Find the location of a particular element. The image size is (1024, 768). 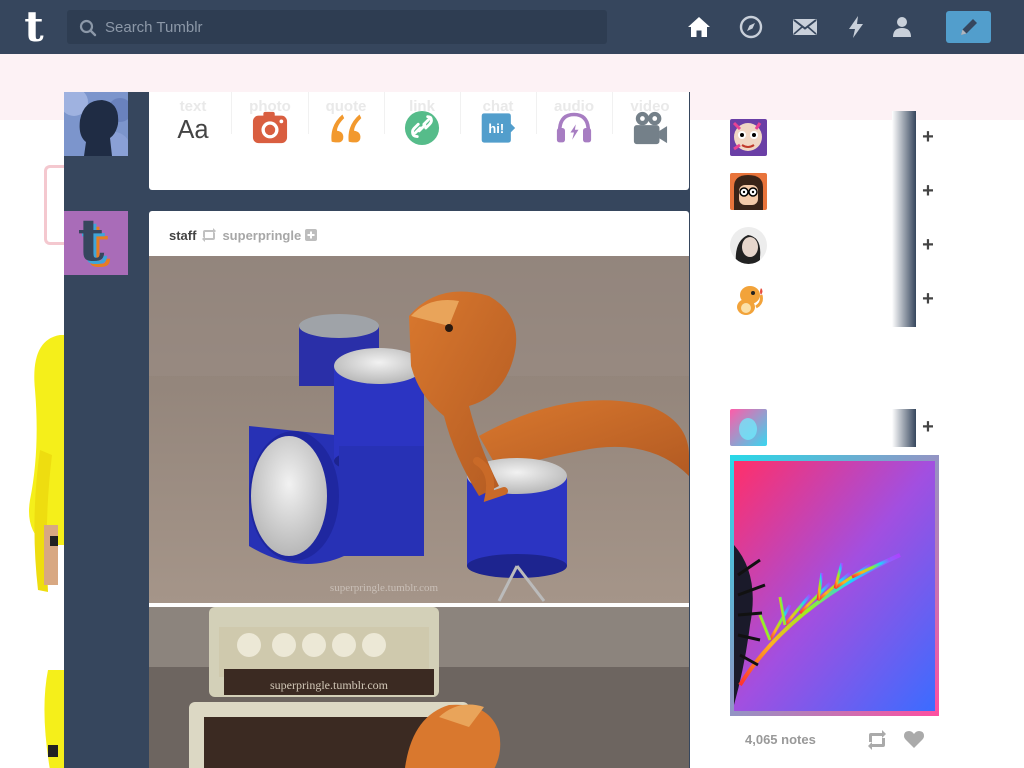

home-icon is located at coordinates (699, 27).